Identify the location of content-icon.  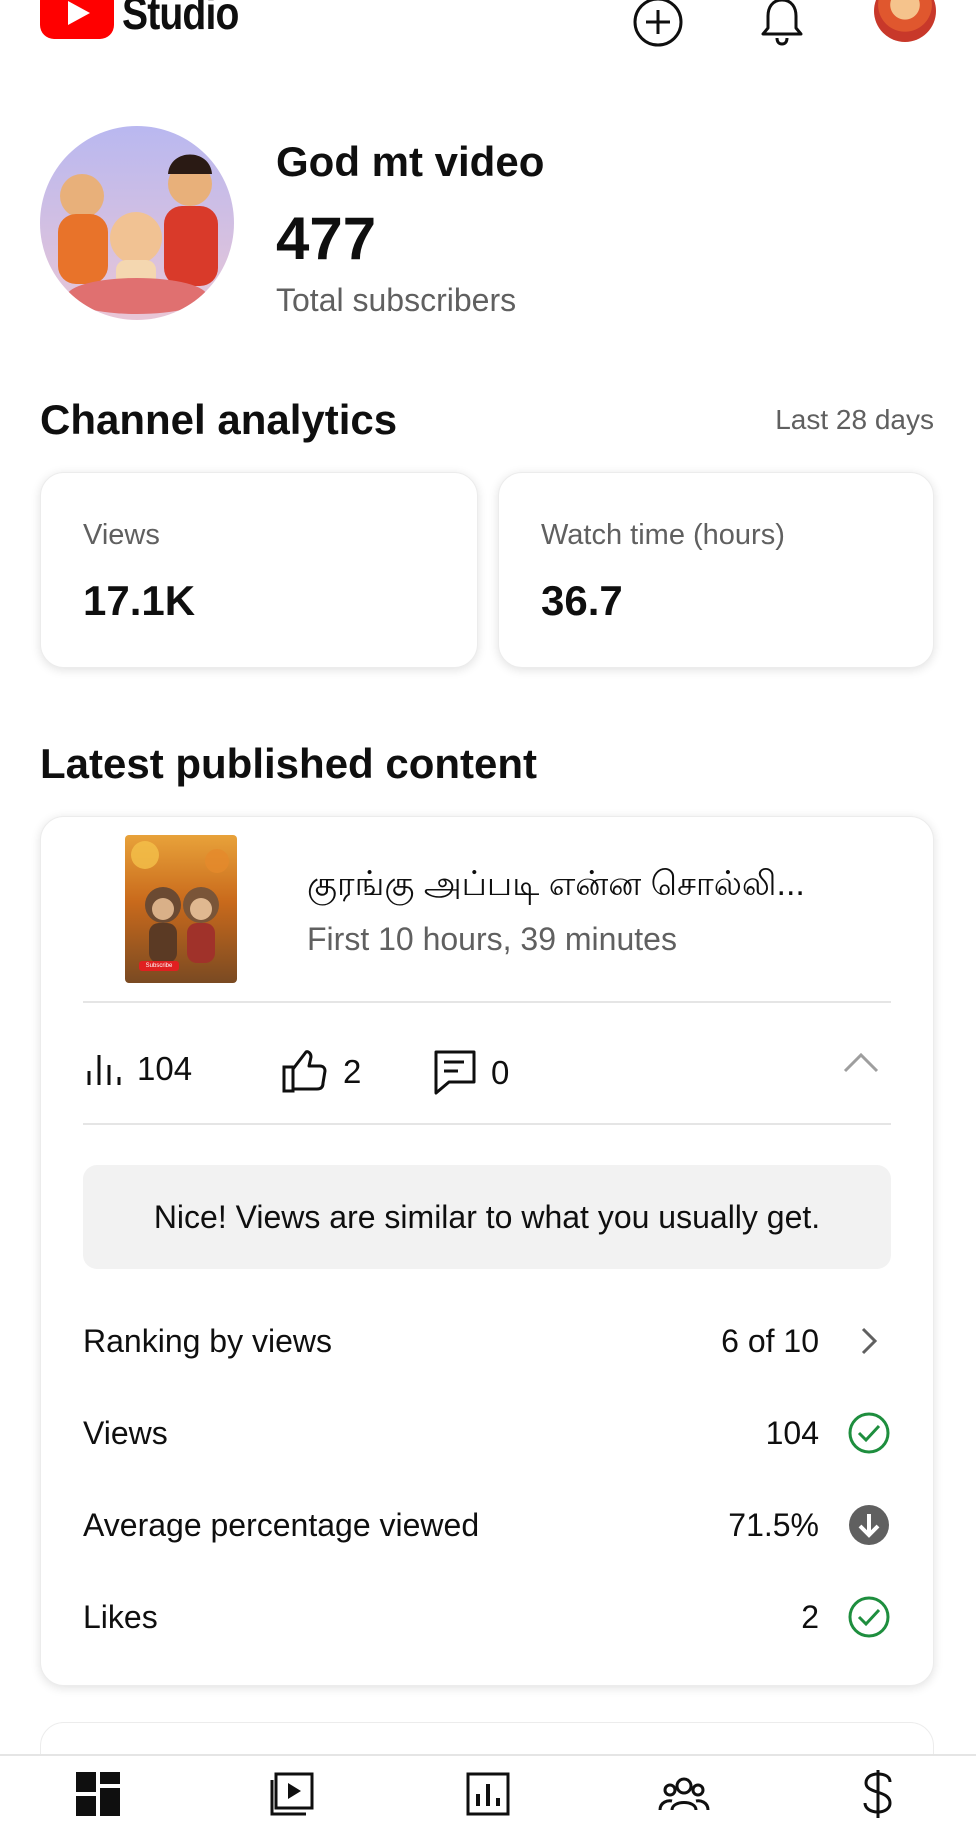
(292, 1794).